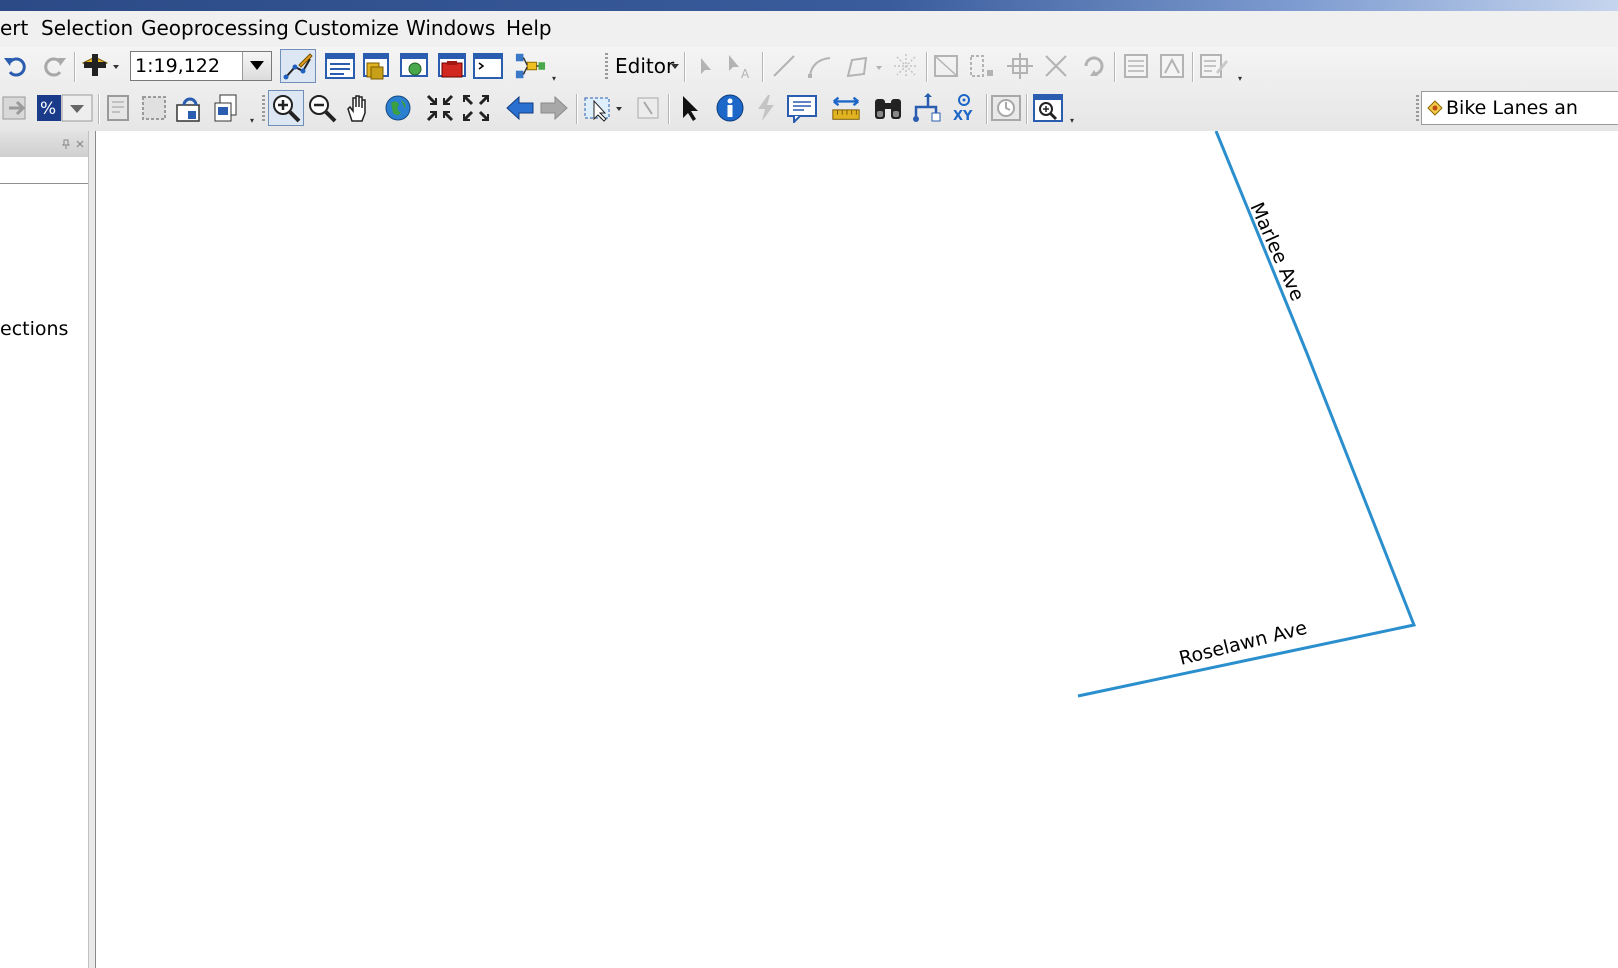  What do you see at coordinates (254, 121) in the screenshot?
I see `layout-toolbar-options-icon: ▾` at bounding box center [254, 121].